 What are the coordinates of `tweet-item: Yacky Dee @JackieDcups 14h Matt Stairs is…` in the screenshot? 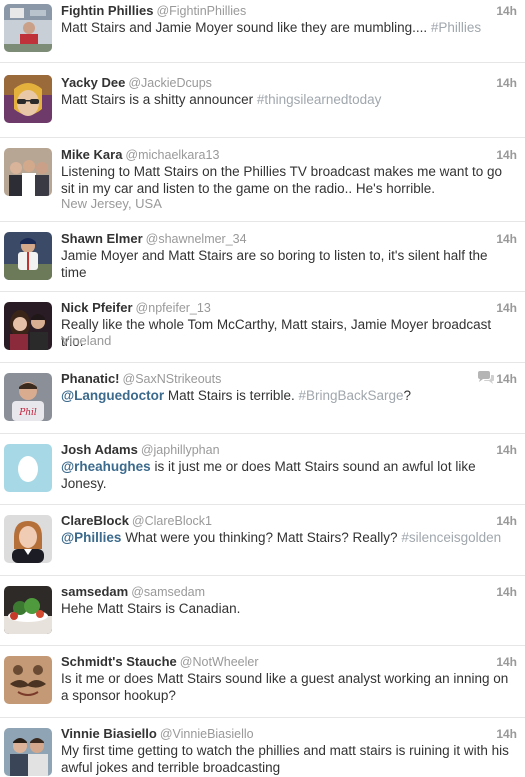 It's located at (262, 99).